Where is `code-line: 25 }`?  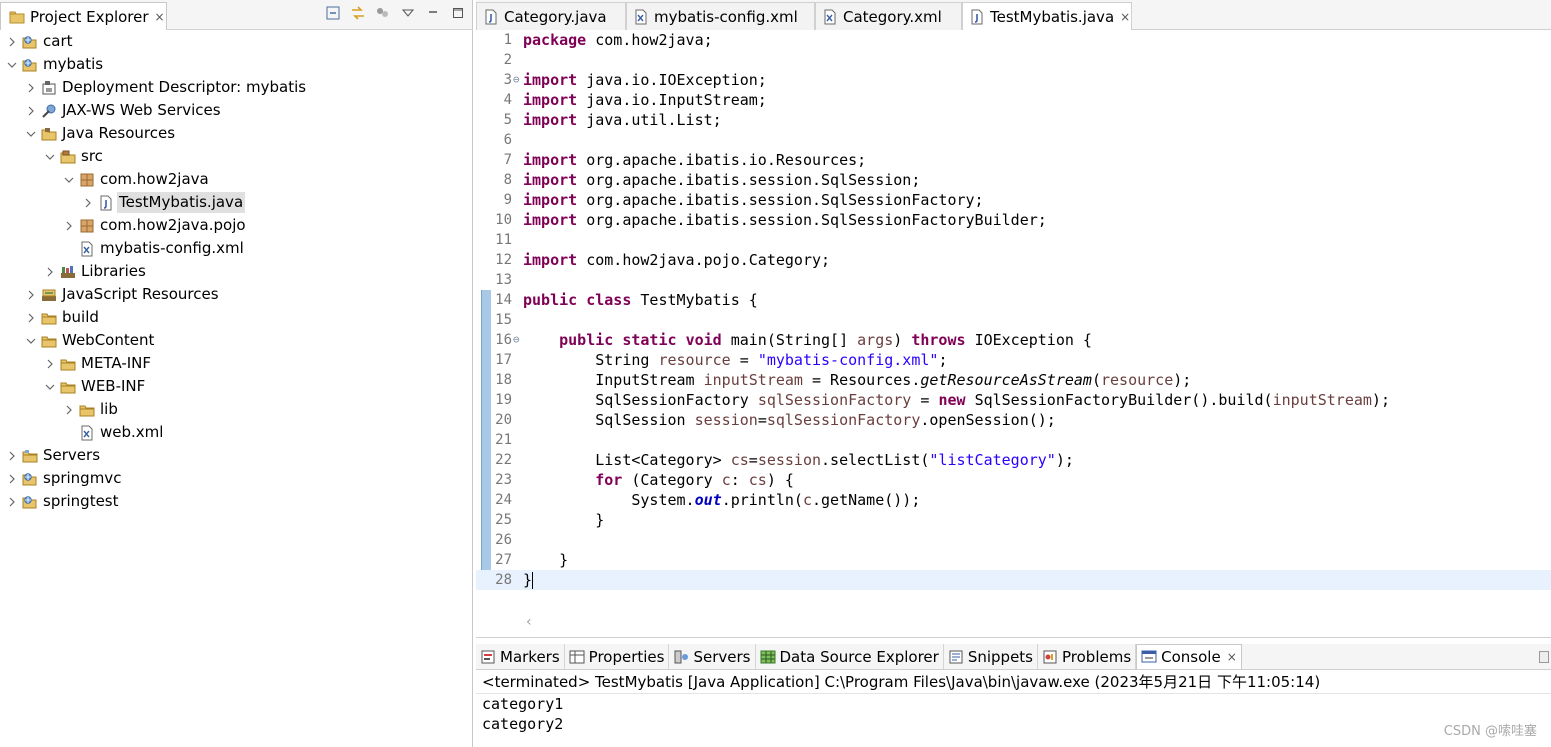 code-line: 25 } is located at coordinates (1013, 520).